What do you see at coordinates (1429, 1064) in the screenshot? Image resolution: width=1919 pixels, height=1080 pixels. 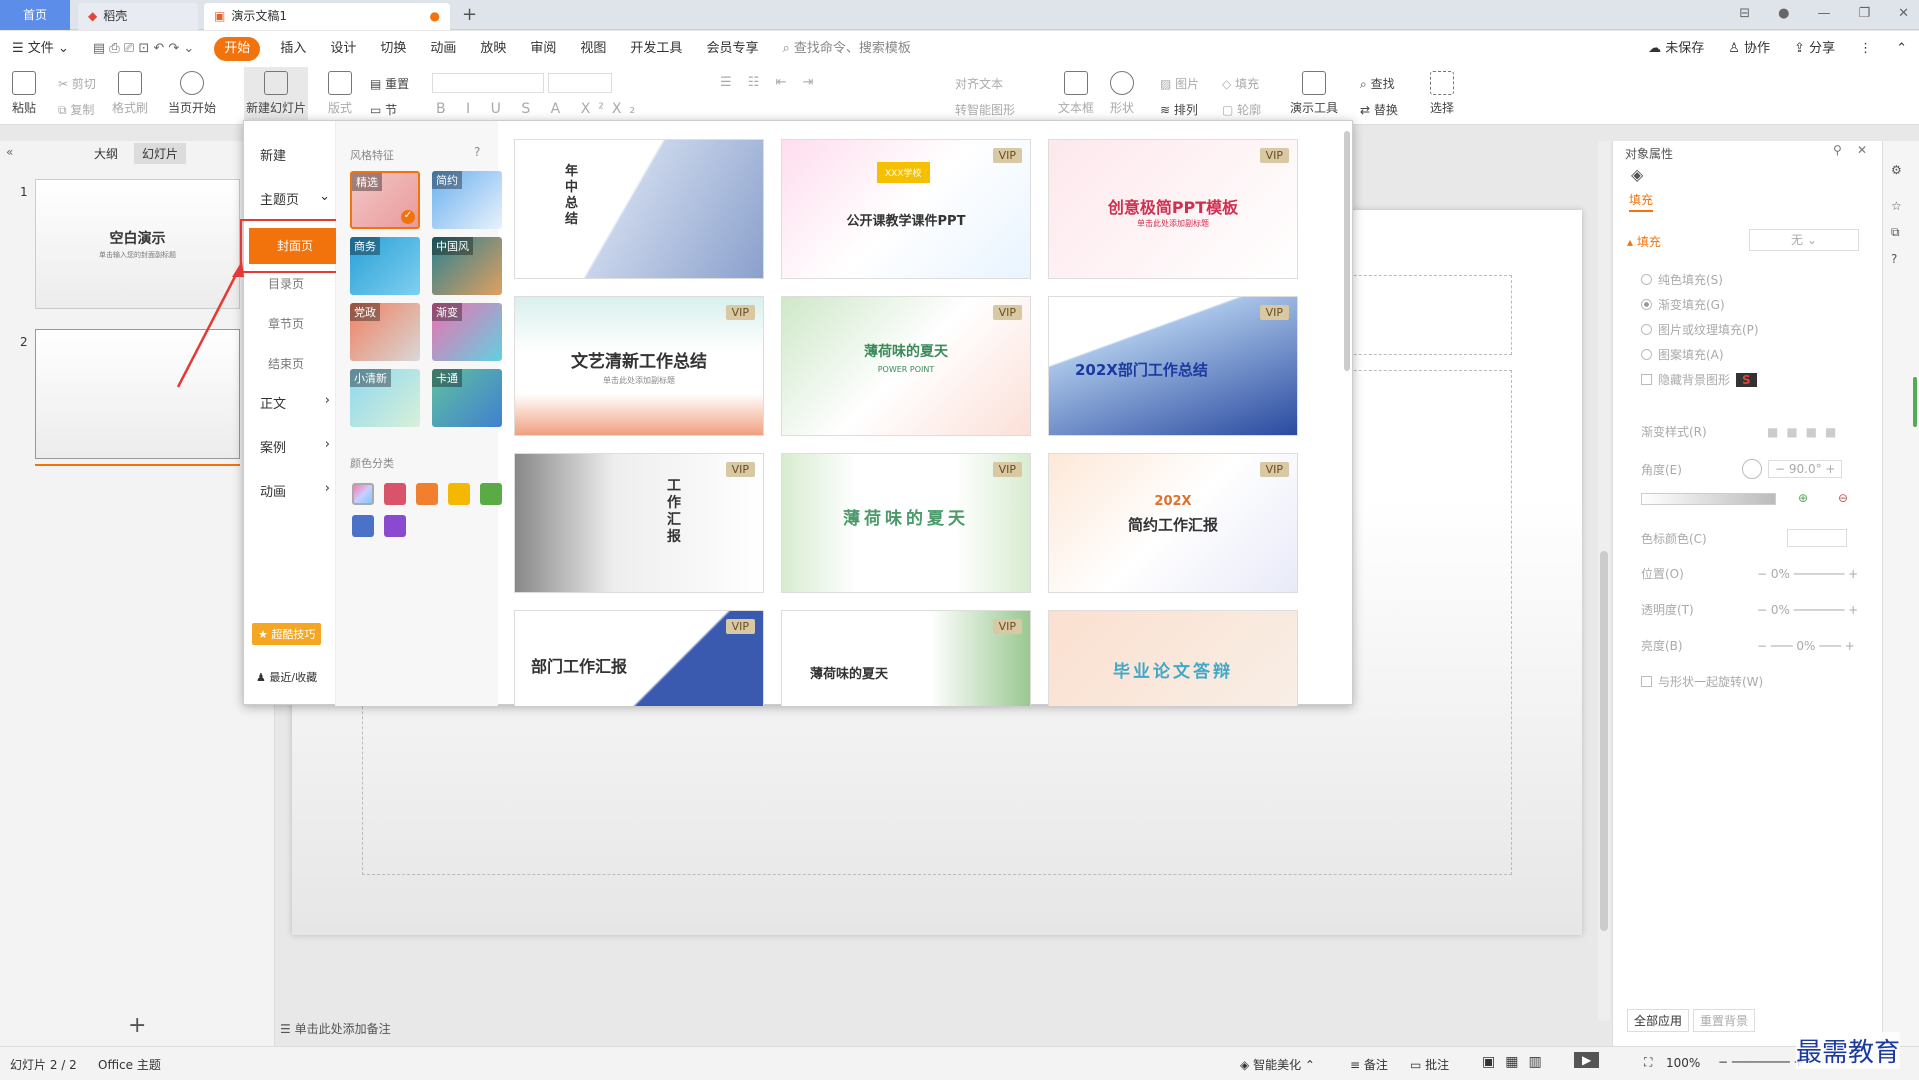 I see `comments-button: ▭ 批注` at bounding box center [1429, 1064].